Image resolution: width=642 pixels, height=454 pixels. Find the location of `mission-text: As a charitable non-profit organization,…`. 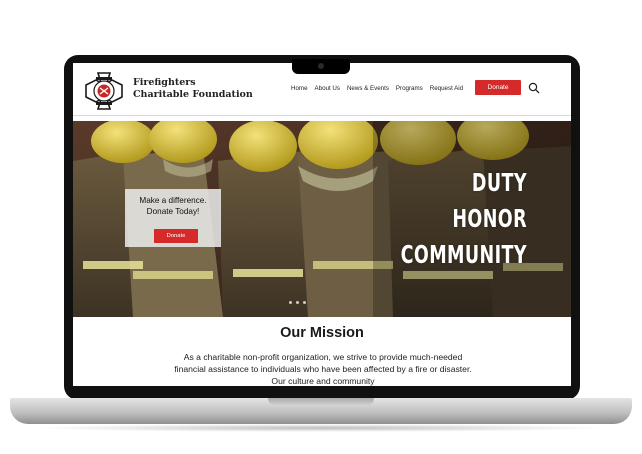

mission-text: As a charitable non-profit organization,… is located at coordinates (323, 369).